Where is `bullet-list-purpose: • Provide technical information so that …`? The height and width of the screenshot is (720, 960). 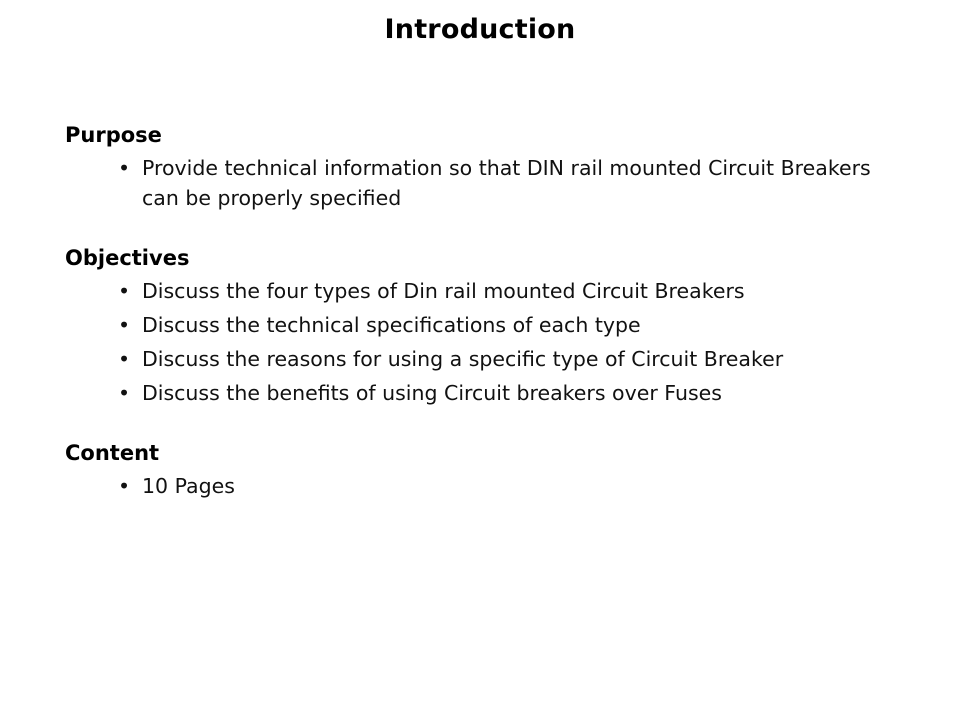
bullet-list-purpose: • Provide technical information so that … is located at coordinates (485, 183).